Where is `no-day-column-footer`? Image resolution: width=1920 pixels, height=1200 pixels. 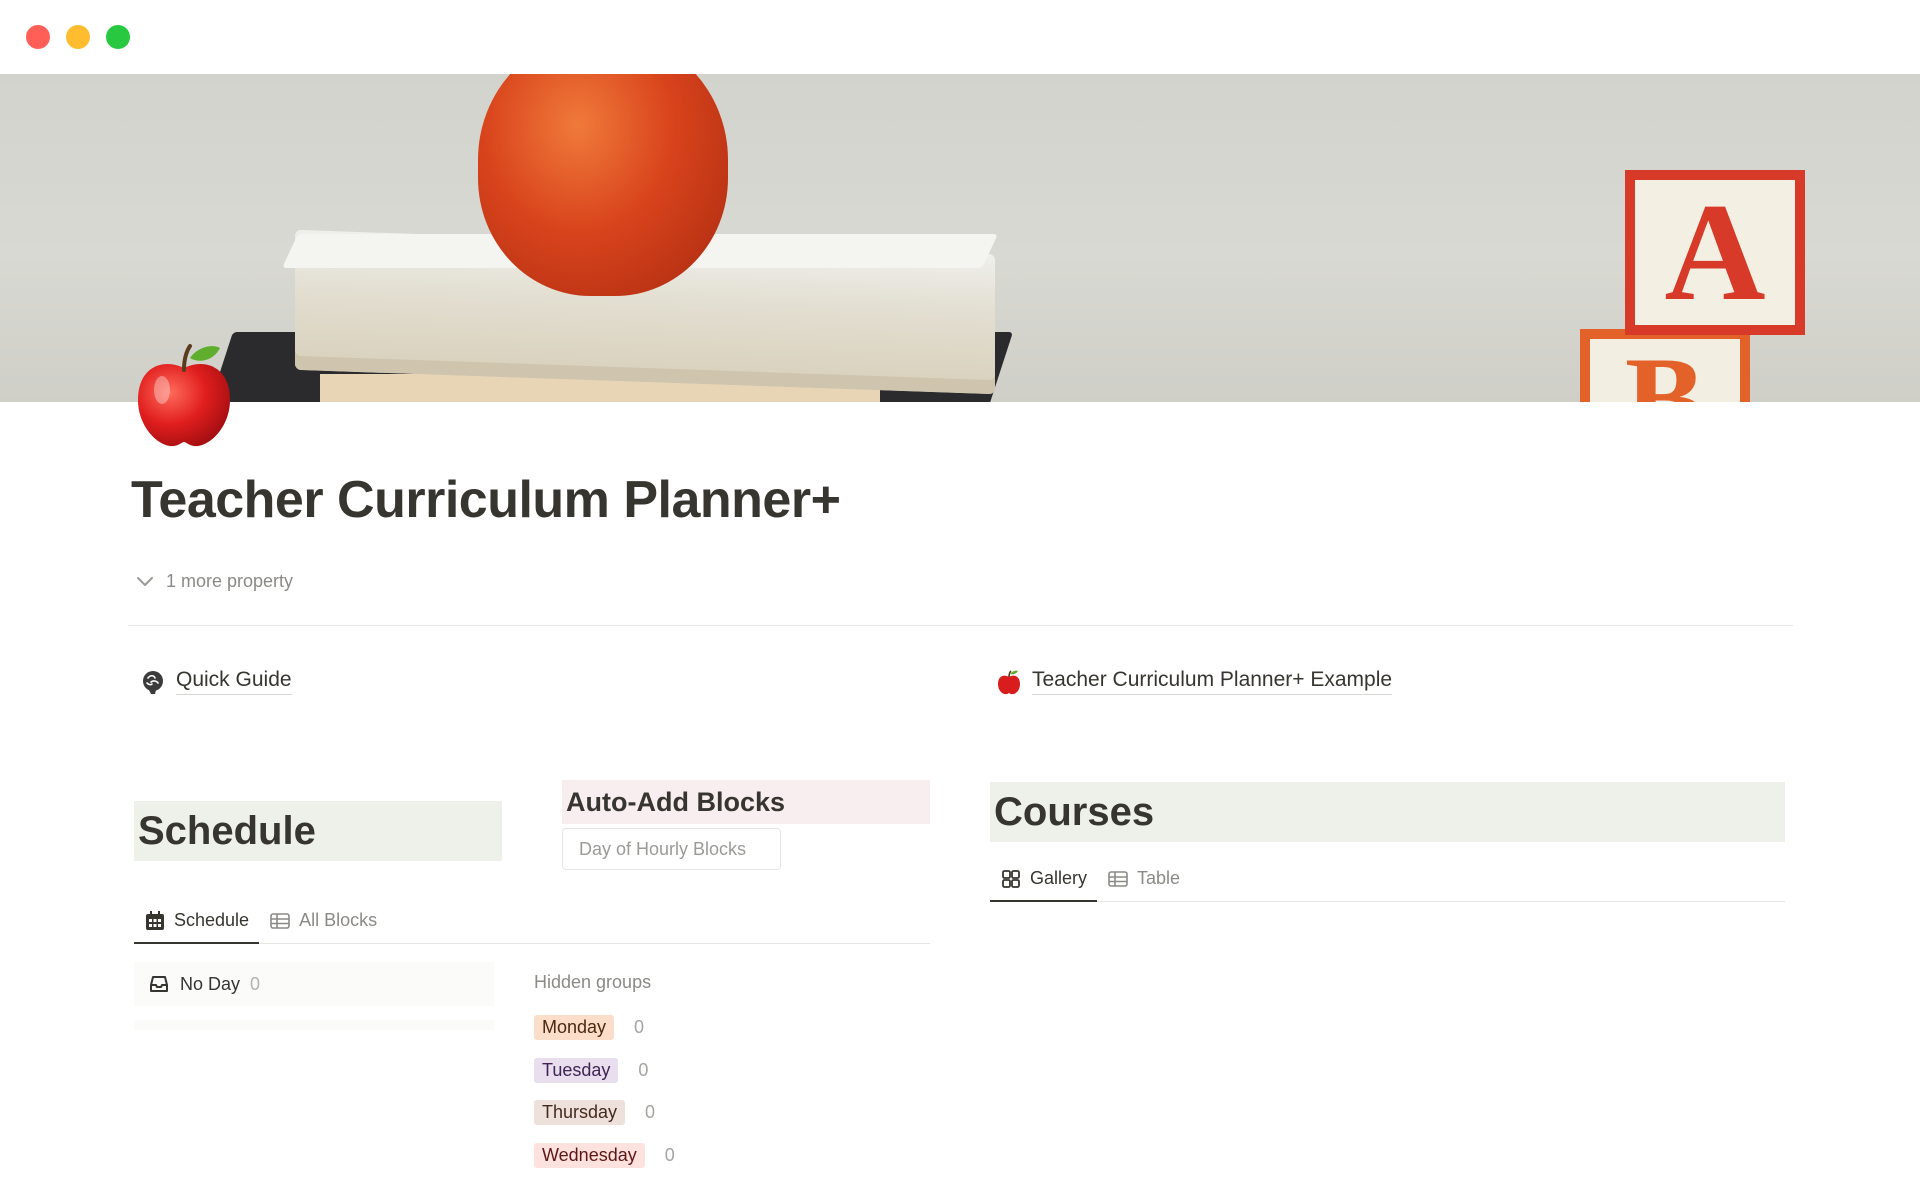 no-day-column-footer is located at coordinates (314, 1025).